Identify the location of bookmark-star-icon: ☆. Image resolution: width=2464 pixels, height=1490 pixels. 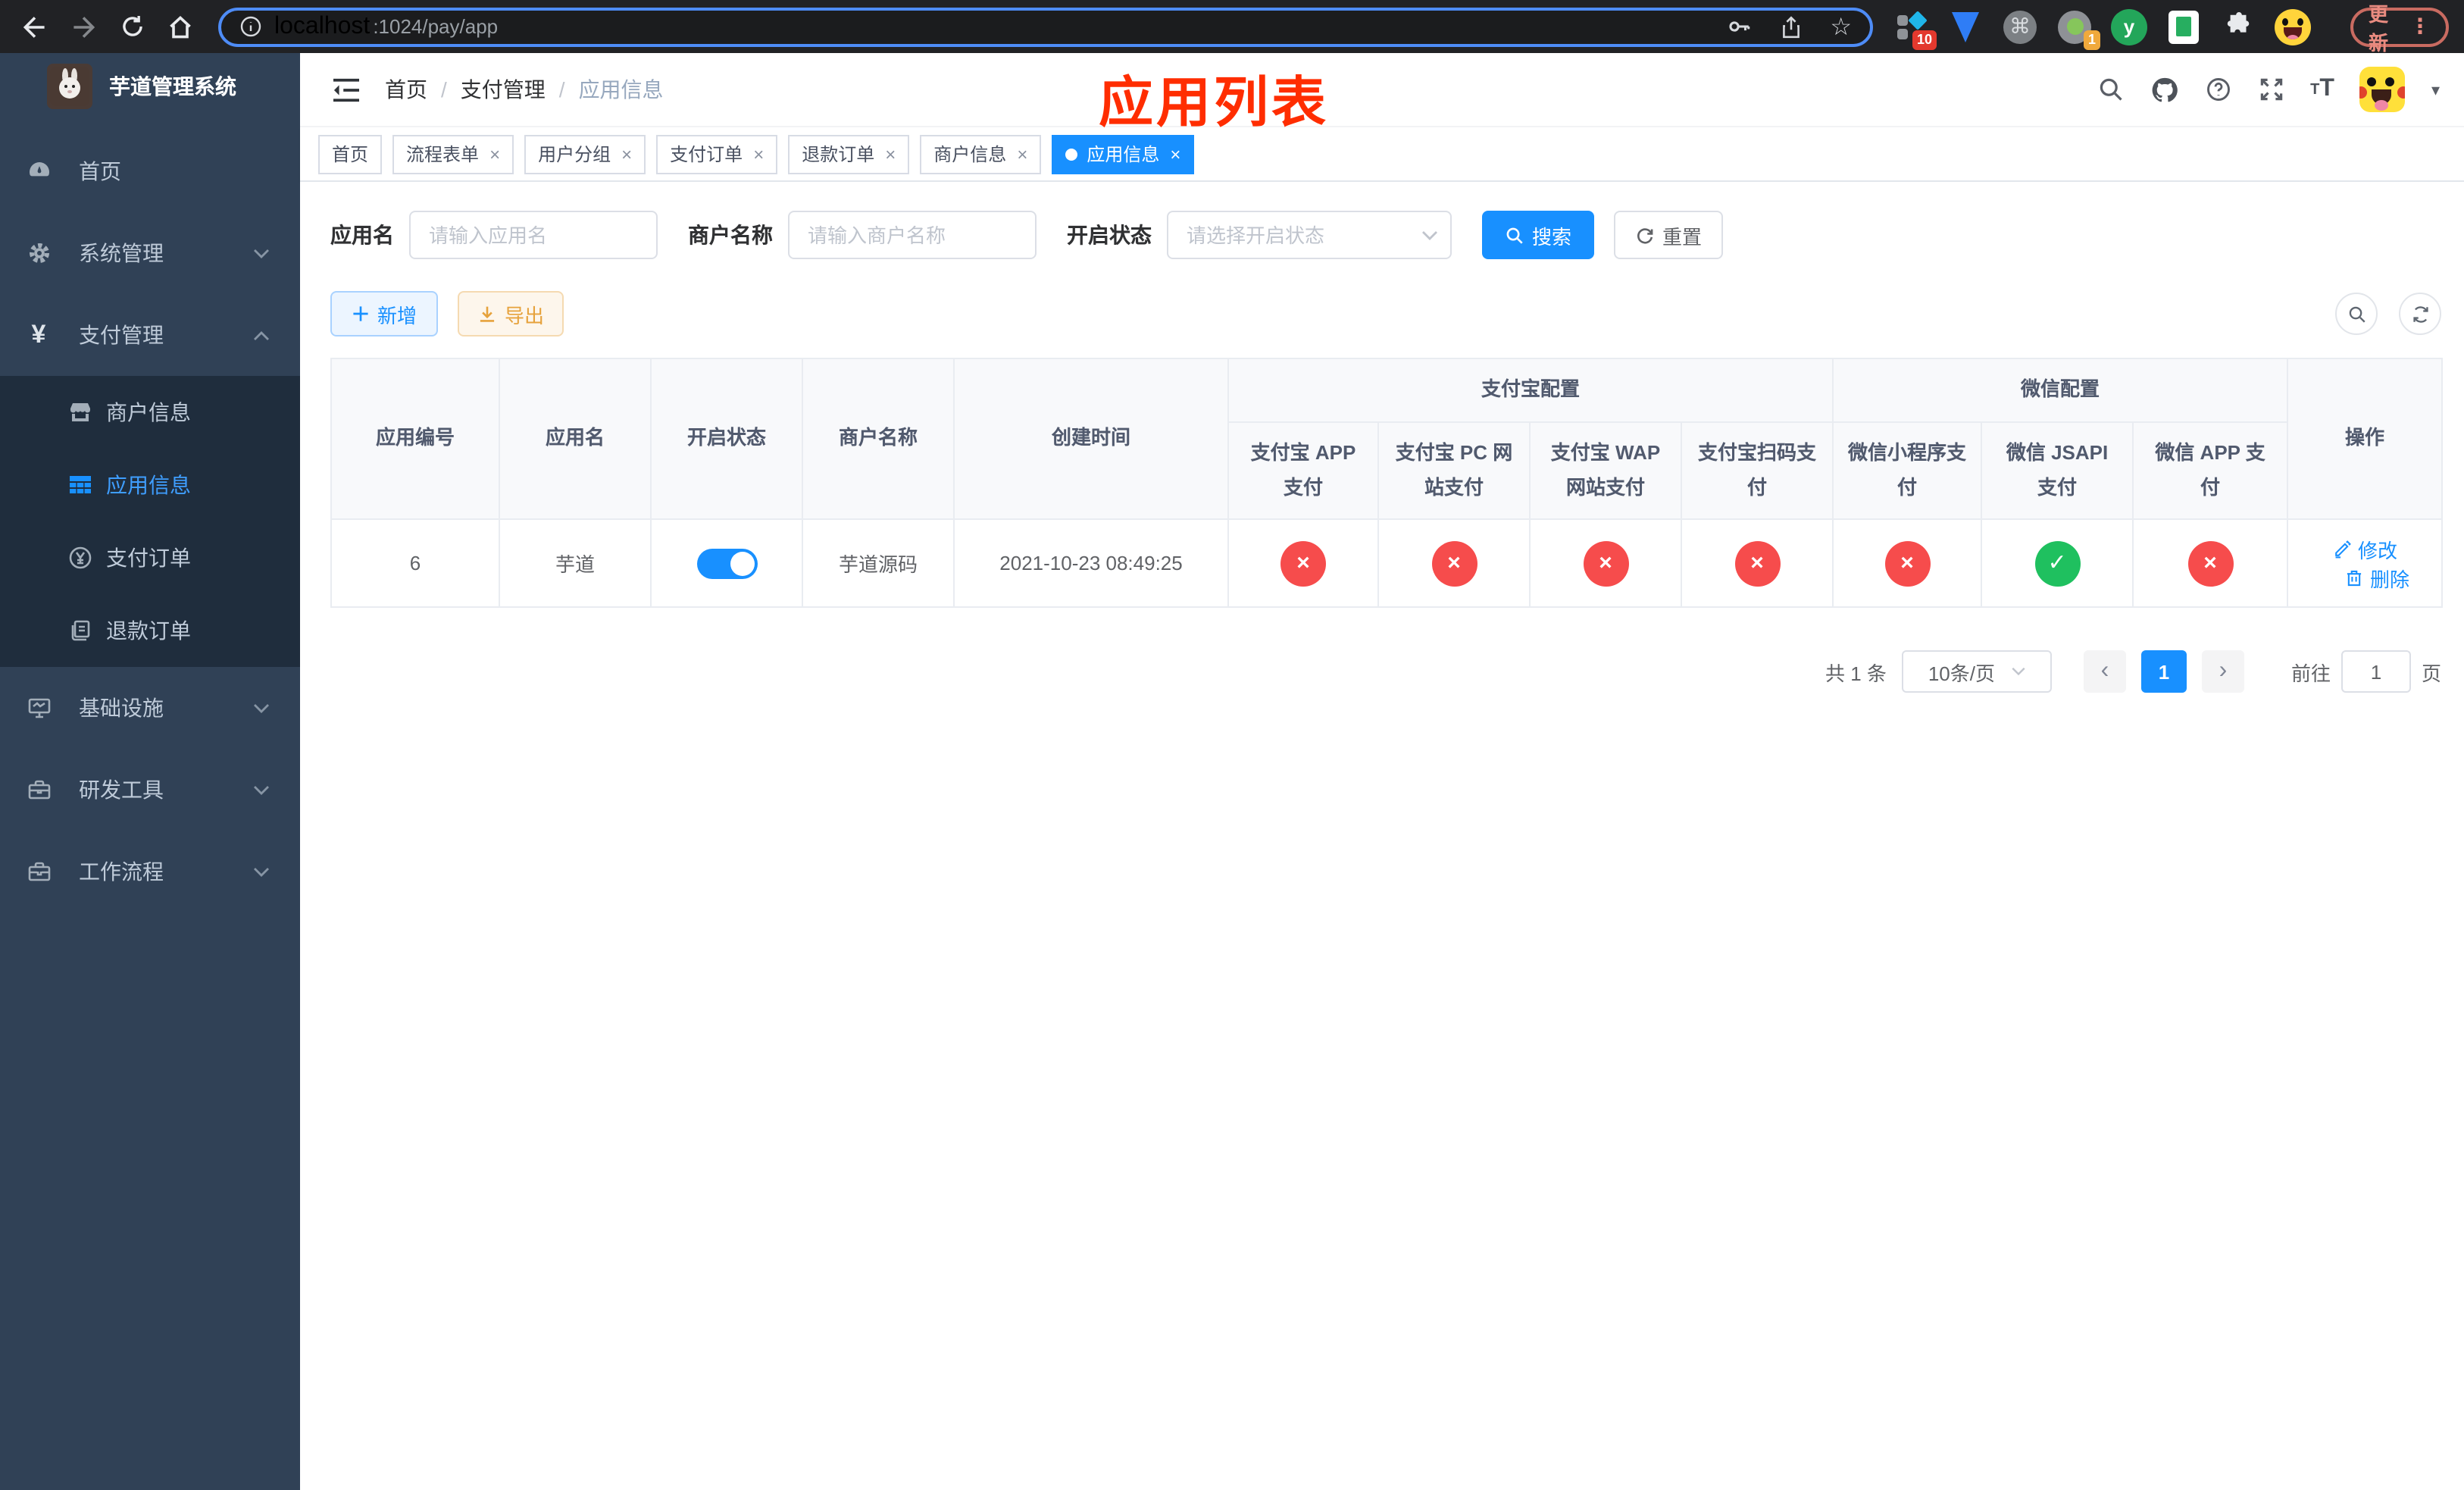
(1841, 27).